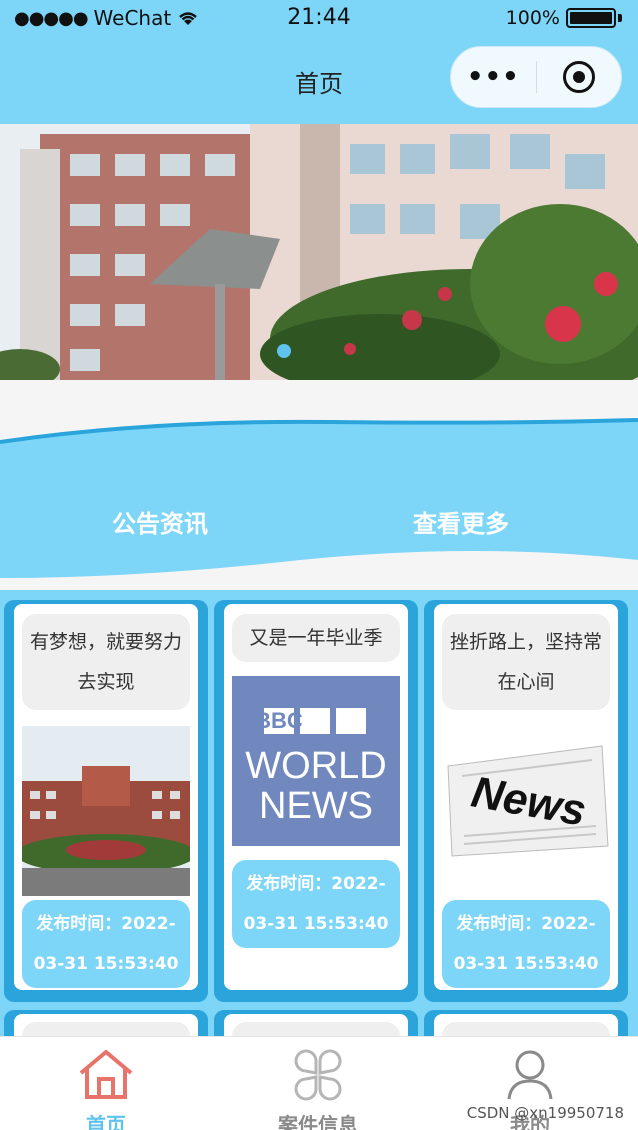 The width and height of the screenshot is (638, 1130). What do you see at coordinates (318, 1121) in the screenshot?
I see `tab-label: 案件信息` at bounding box center [318, 1121].